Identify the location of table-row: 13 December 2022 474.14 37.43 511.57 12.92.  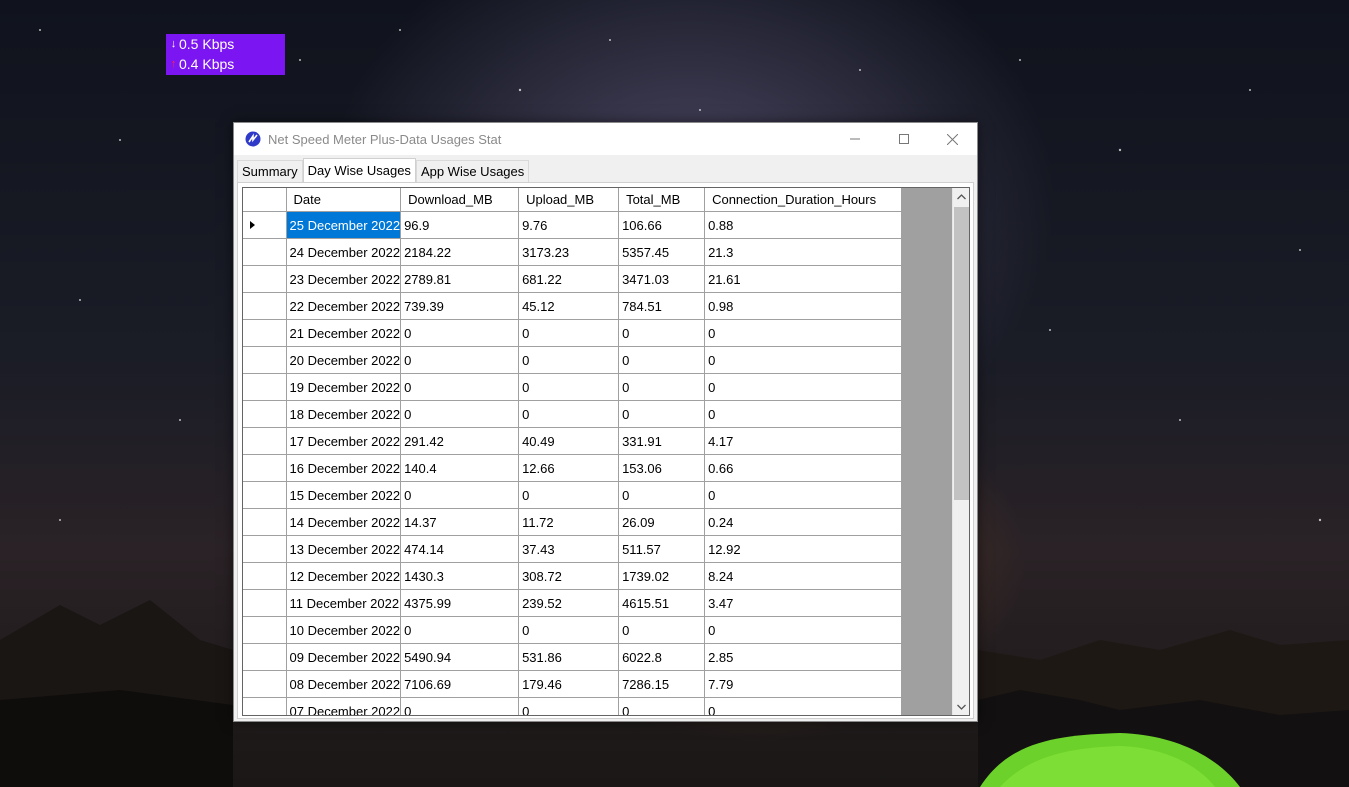
(573, 549).